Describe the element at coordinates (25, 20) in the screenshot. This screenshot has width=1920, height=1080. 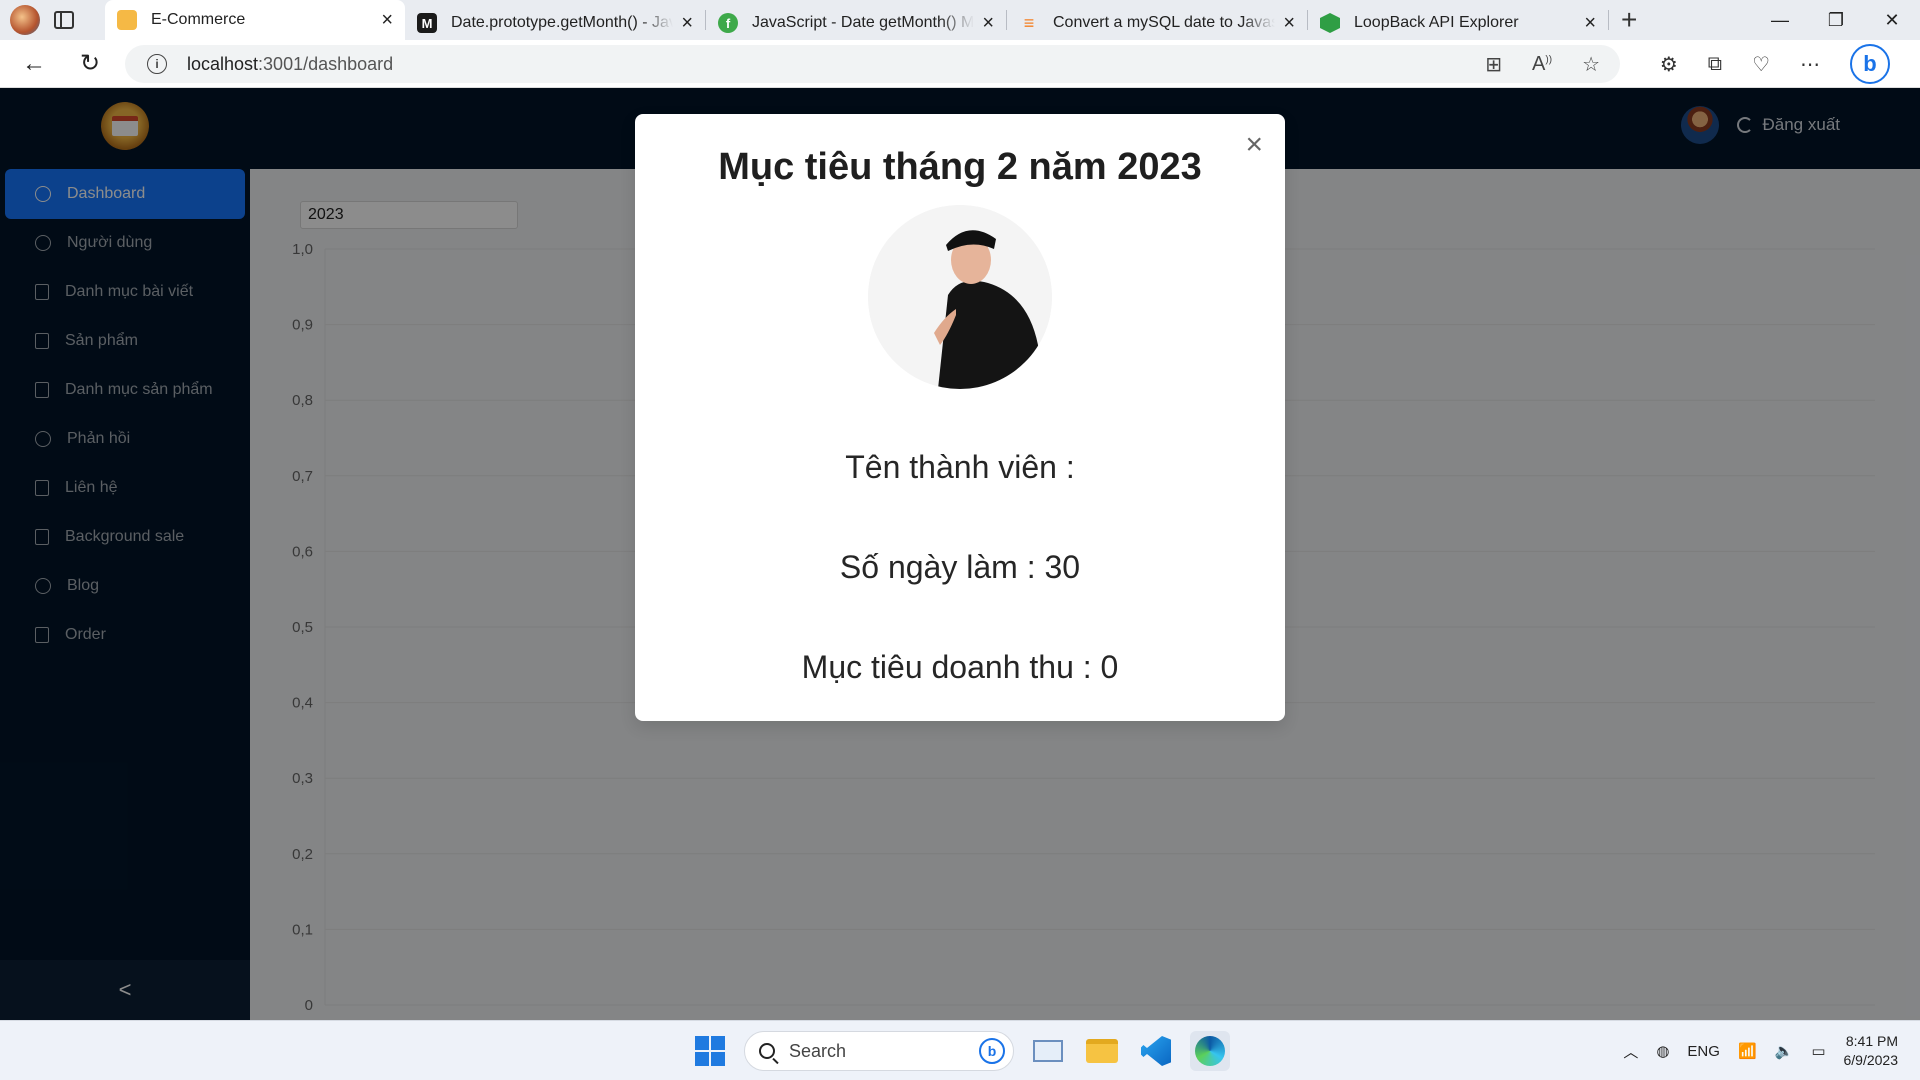
I see `browser-profile-icon` at that location.